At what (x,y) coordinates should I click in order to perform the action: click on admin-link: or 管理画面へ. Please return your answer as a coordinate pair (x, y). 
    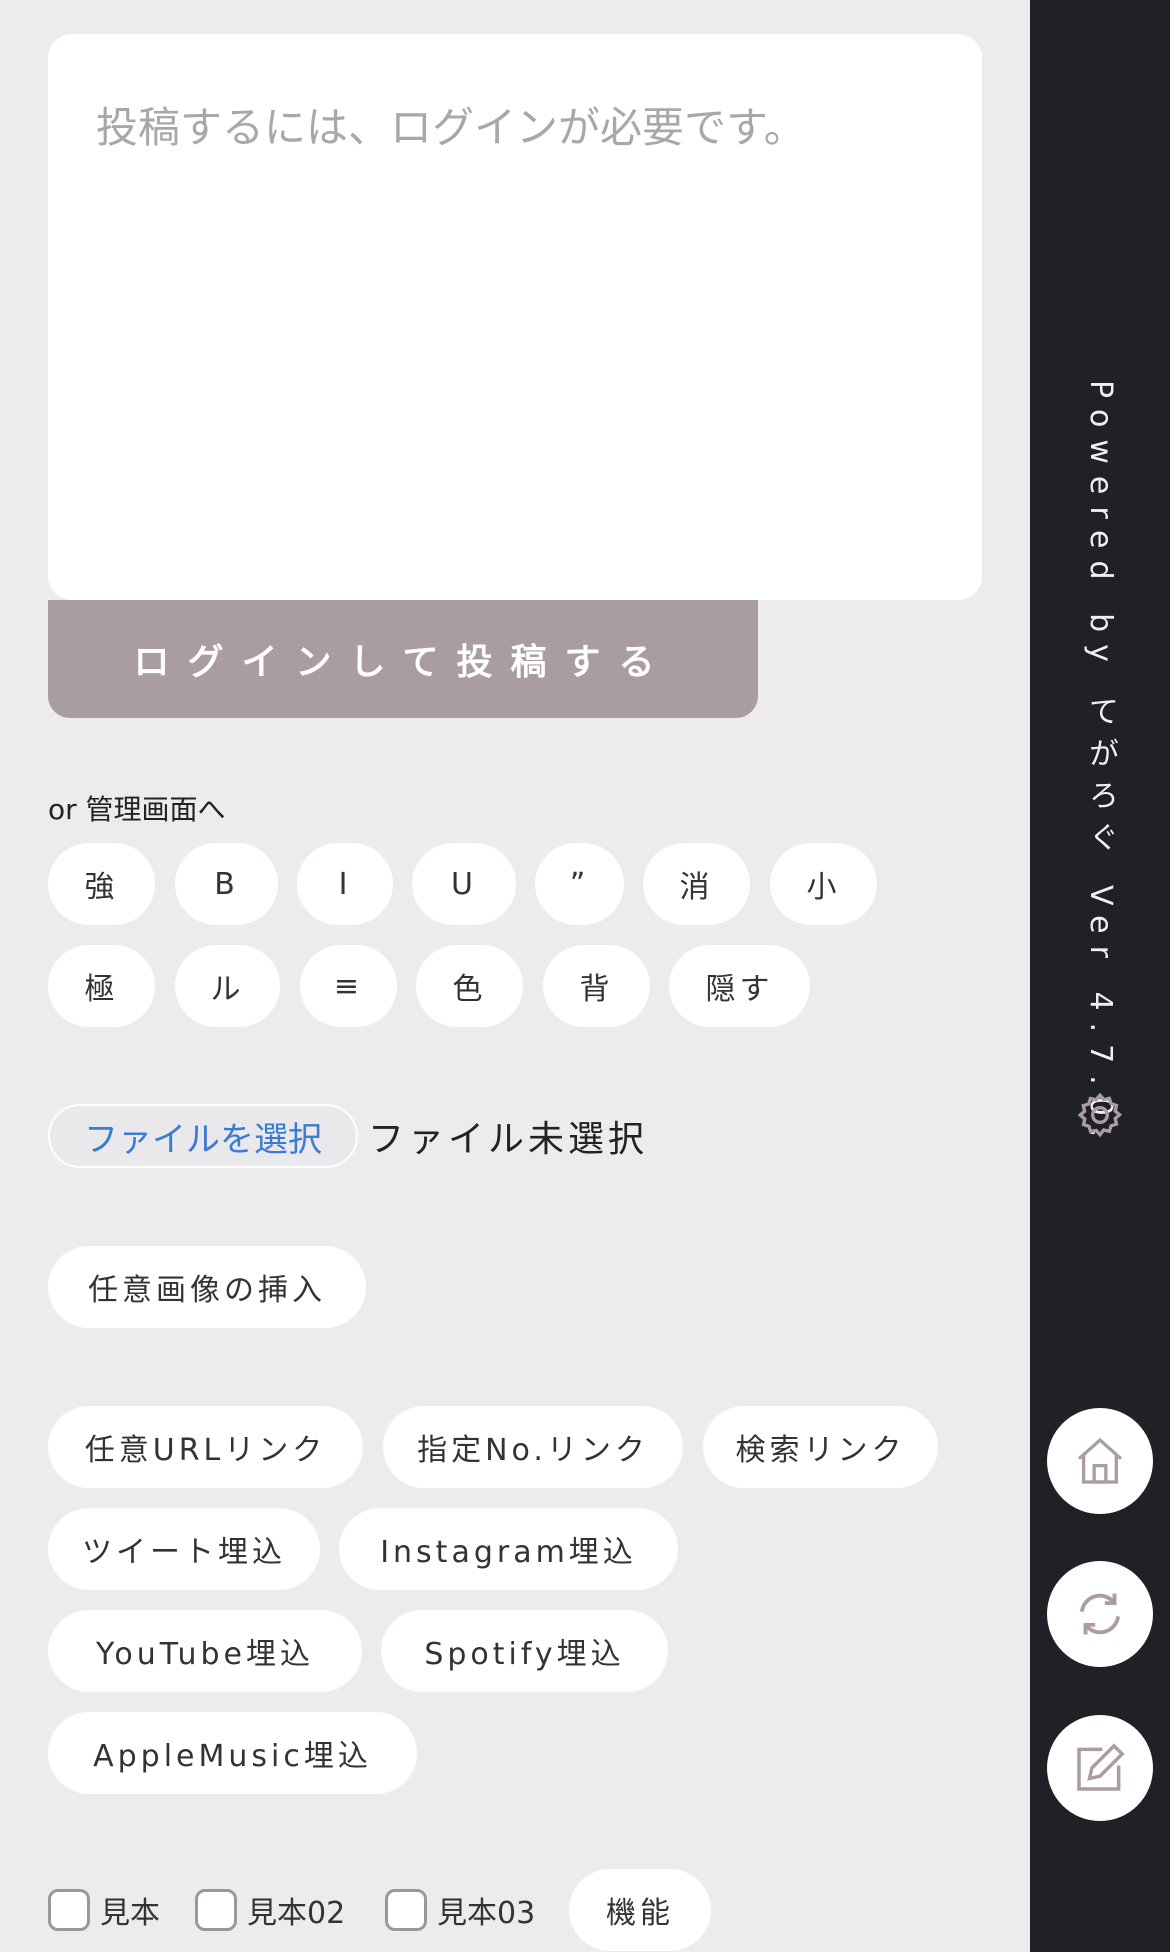
    Looking at the image, I should click on (137, 808).